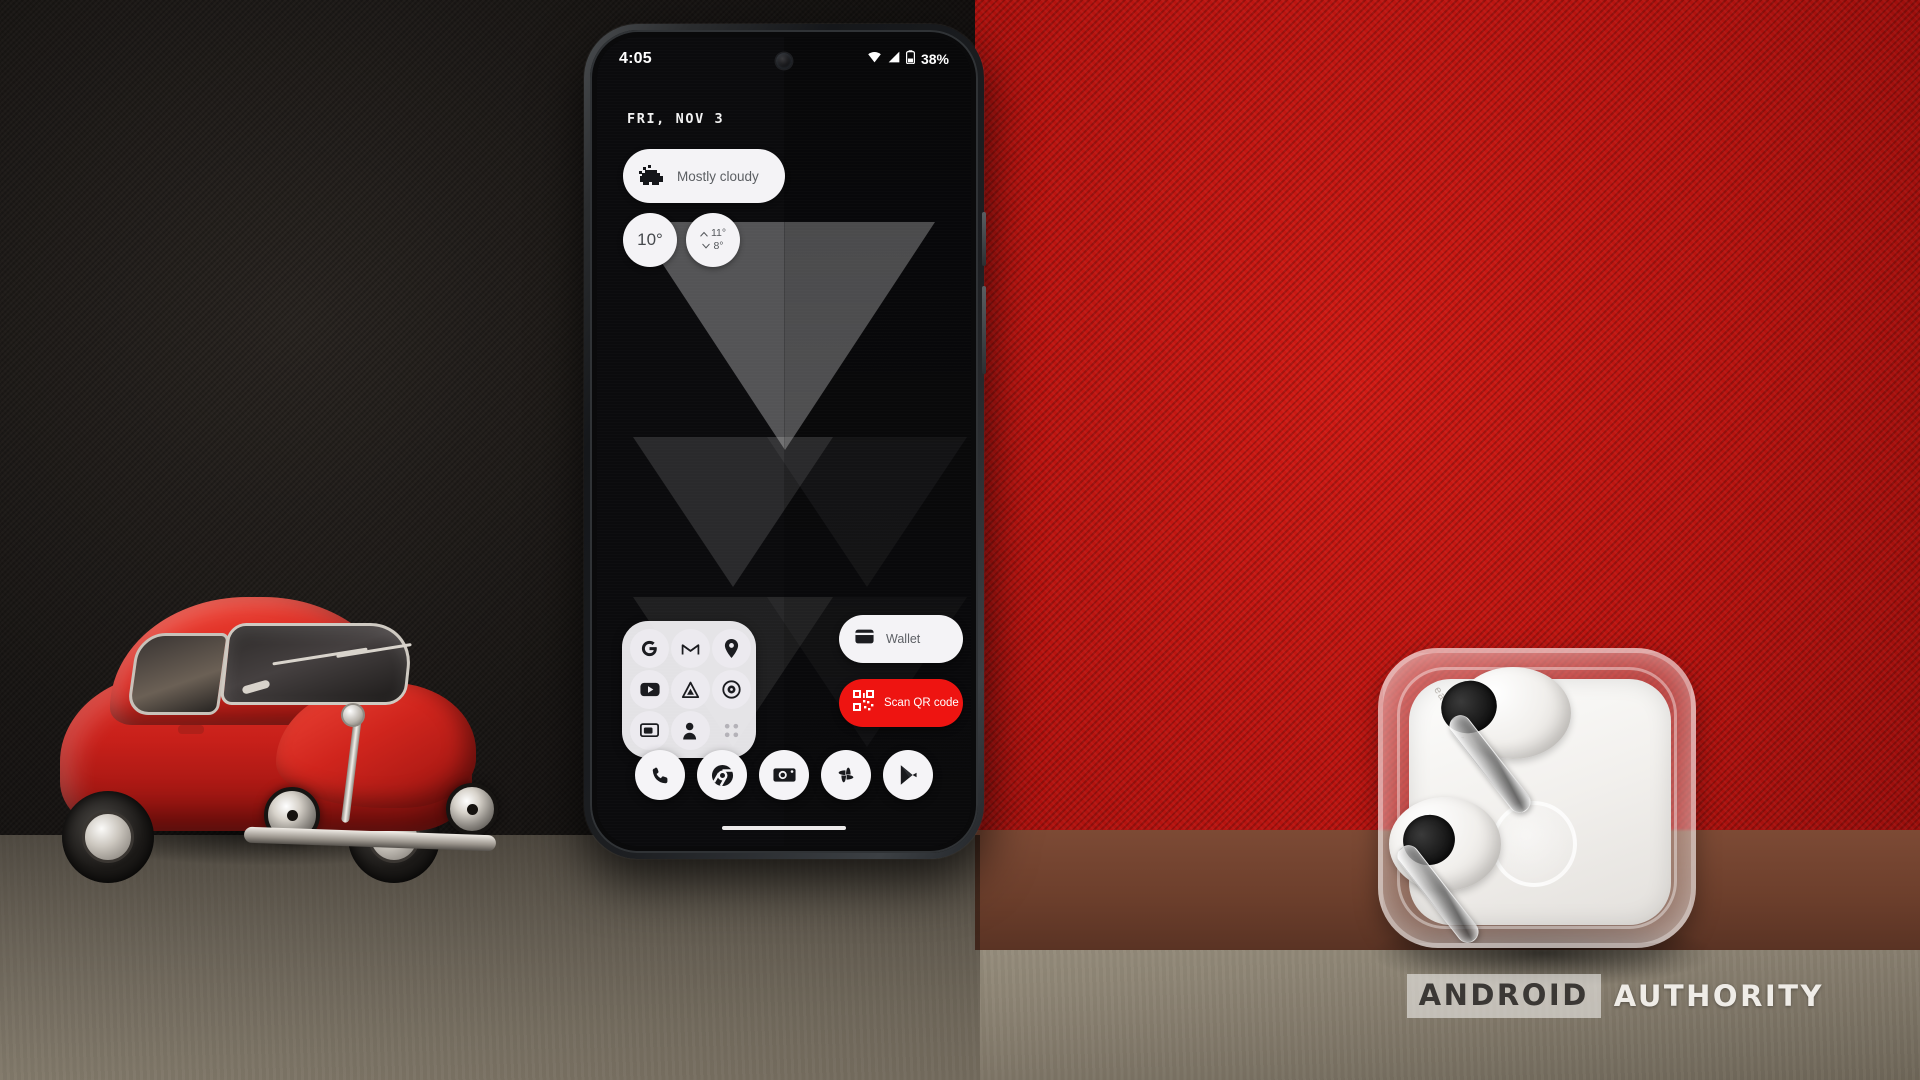 This screenshot has height=1080, width=1920. Describe the element at coordinates (874, 59) in the screenshot. I see `wifi-icon` at that location.